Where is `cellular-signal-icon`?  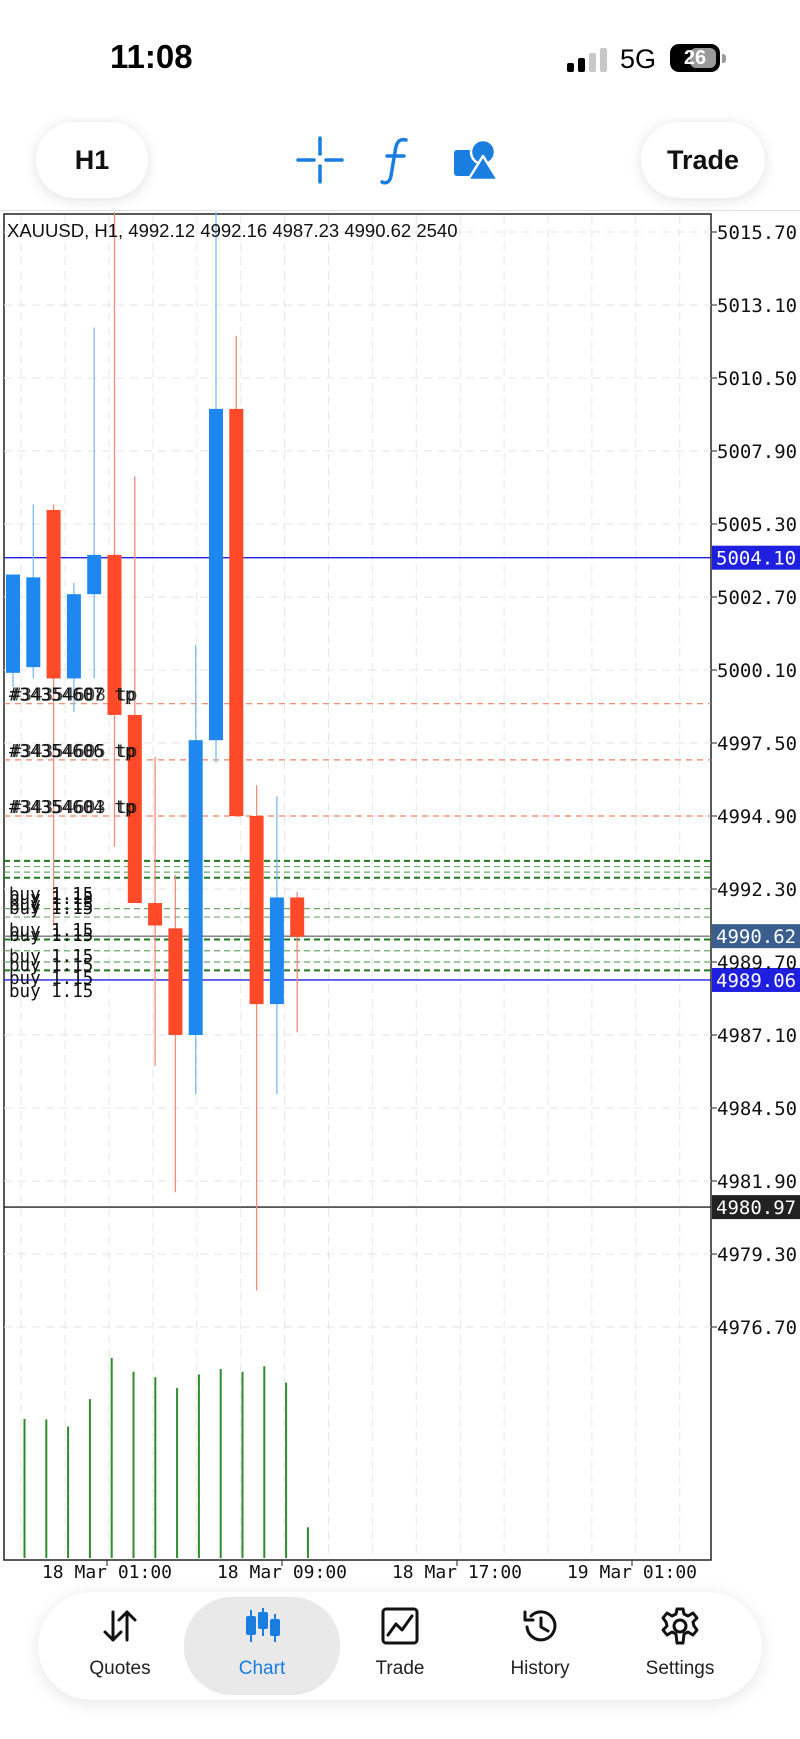 cellular-signal-icon is located at coordinates (588, 60).